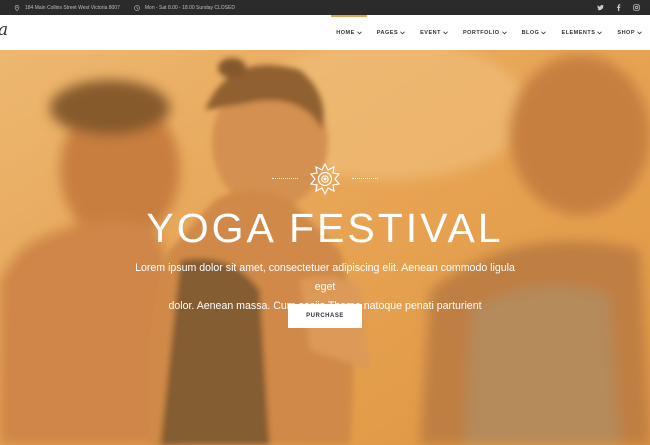  I want to click on nav-item-shop: SHOP, so click(629, 32).